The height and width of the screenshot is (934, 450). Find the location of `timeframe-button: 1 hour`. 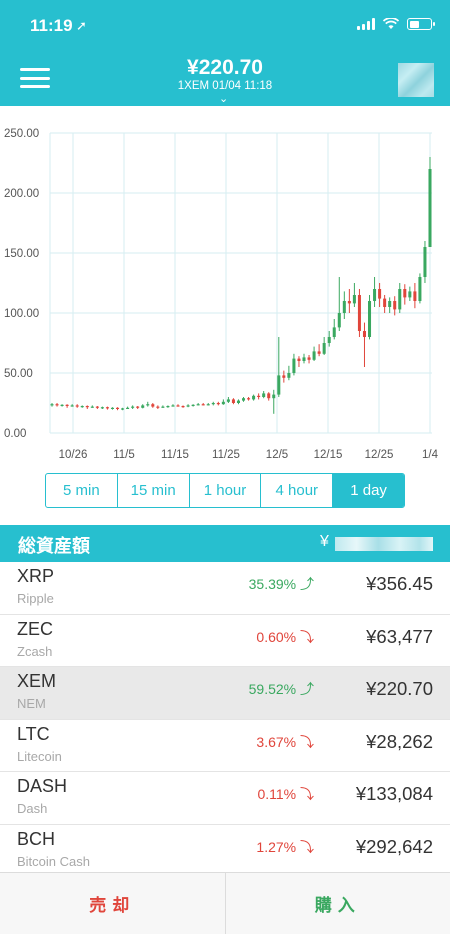

timeframe-button: 1 hour is located at coordinates (226, 490).